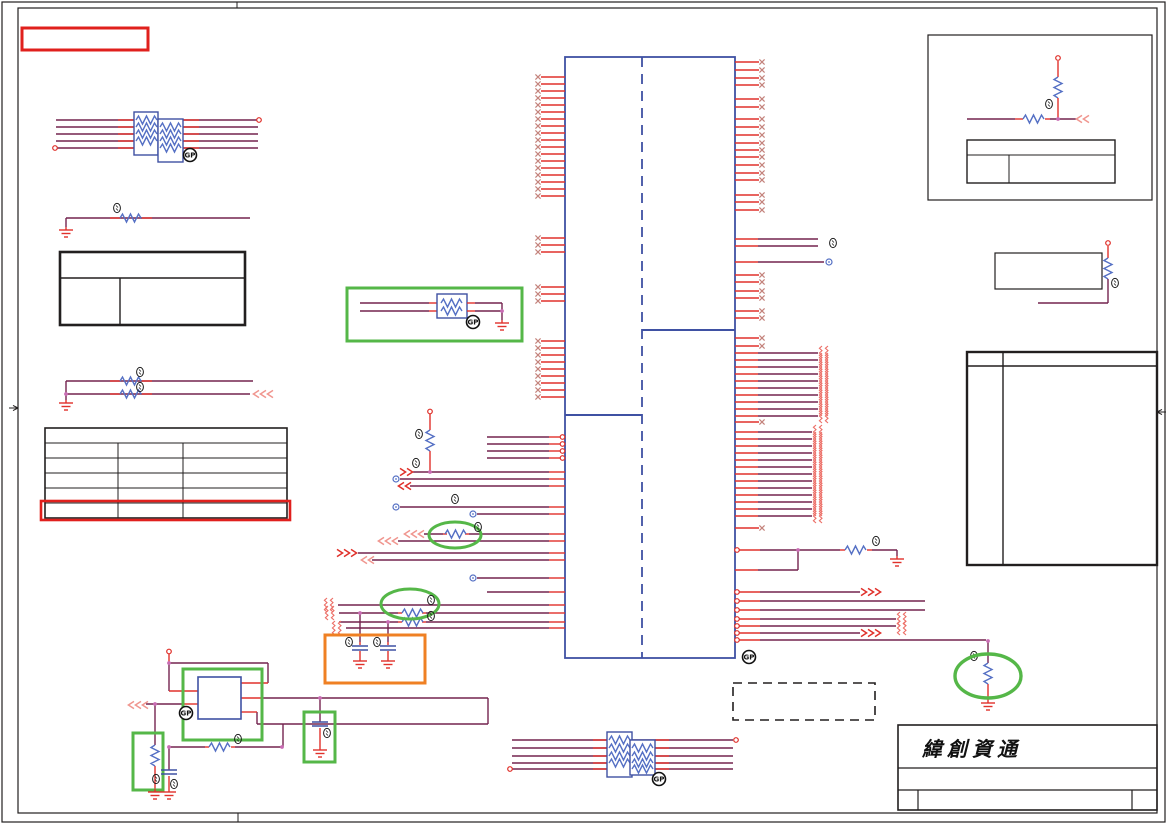  Describe the element at coordinates (971, 749) in the screenshot. I see `company-logo-text: 緯創資通` at that location.